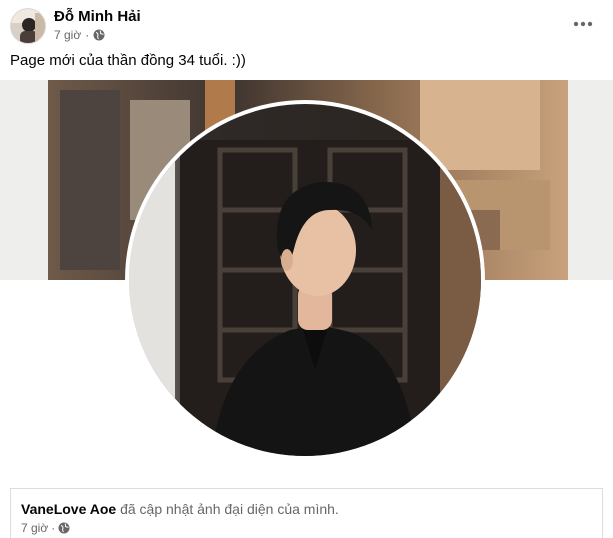 The height and width of the screenshot is (538, 613). I want to click on shared-post-meta: 7 giờ ·, so click(45, 528).